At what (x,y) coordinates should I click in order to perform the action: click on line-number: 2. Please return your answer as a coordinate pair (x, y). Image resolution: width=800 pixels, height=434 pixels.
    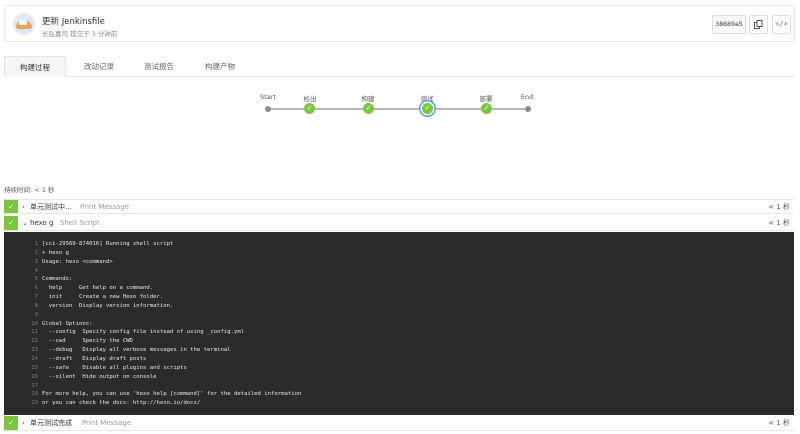
    Looking at the image, I should click on (36, 252).